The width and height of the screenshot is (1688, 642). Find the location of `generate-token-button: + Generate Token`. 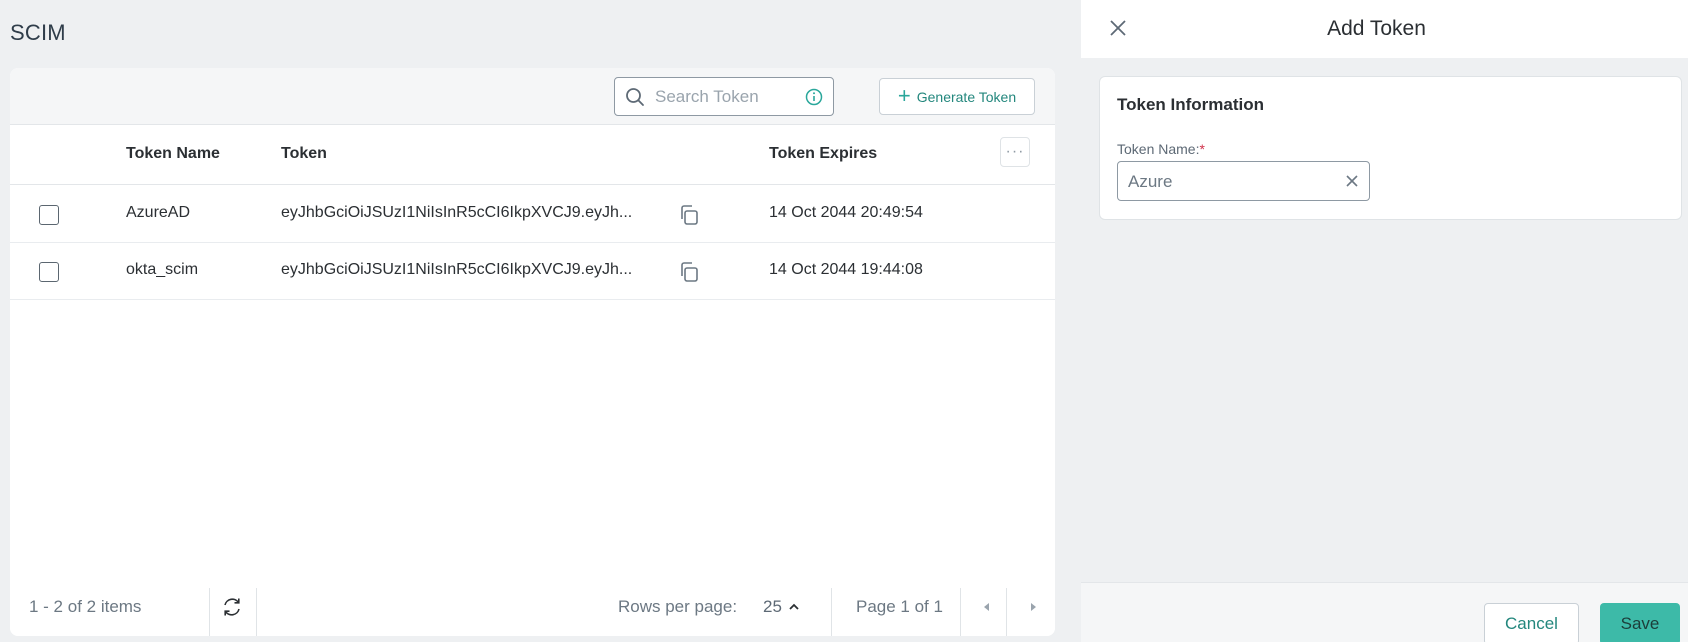

generate-token-button: + Generate Token is located at coordinates (957, 96).